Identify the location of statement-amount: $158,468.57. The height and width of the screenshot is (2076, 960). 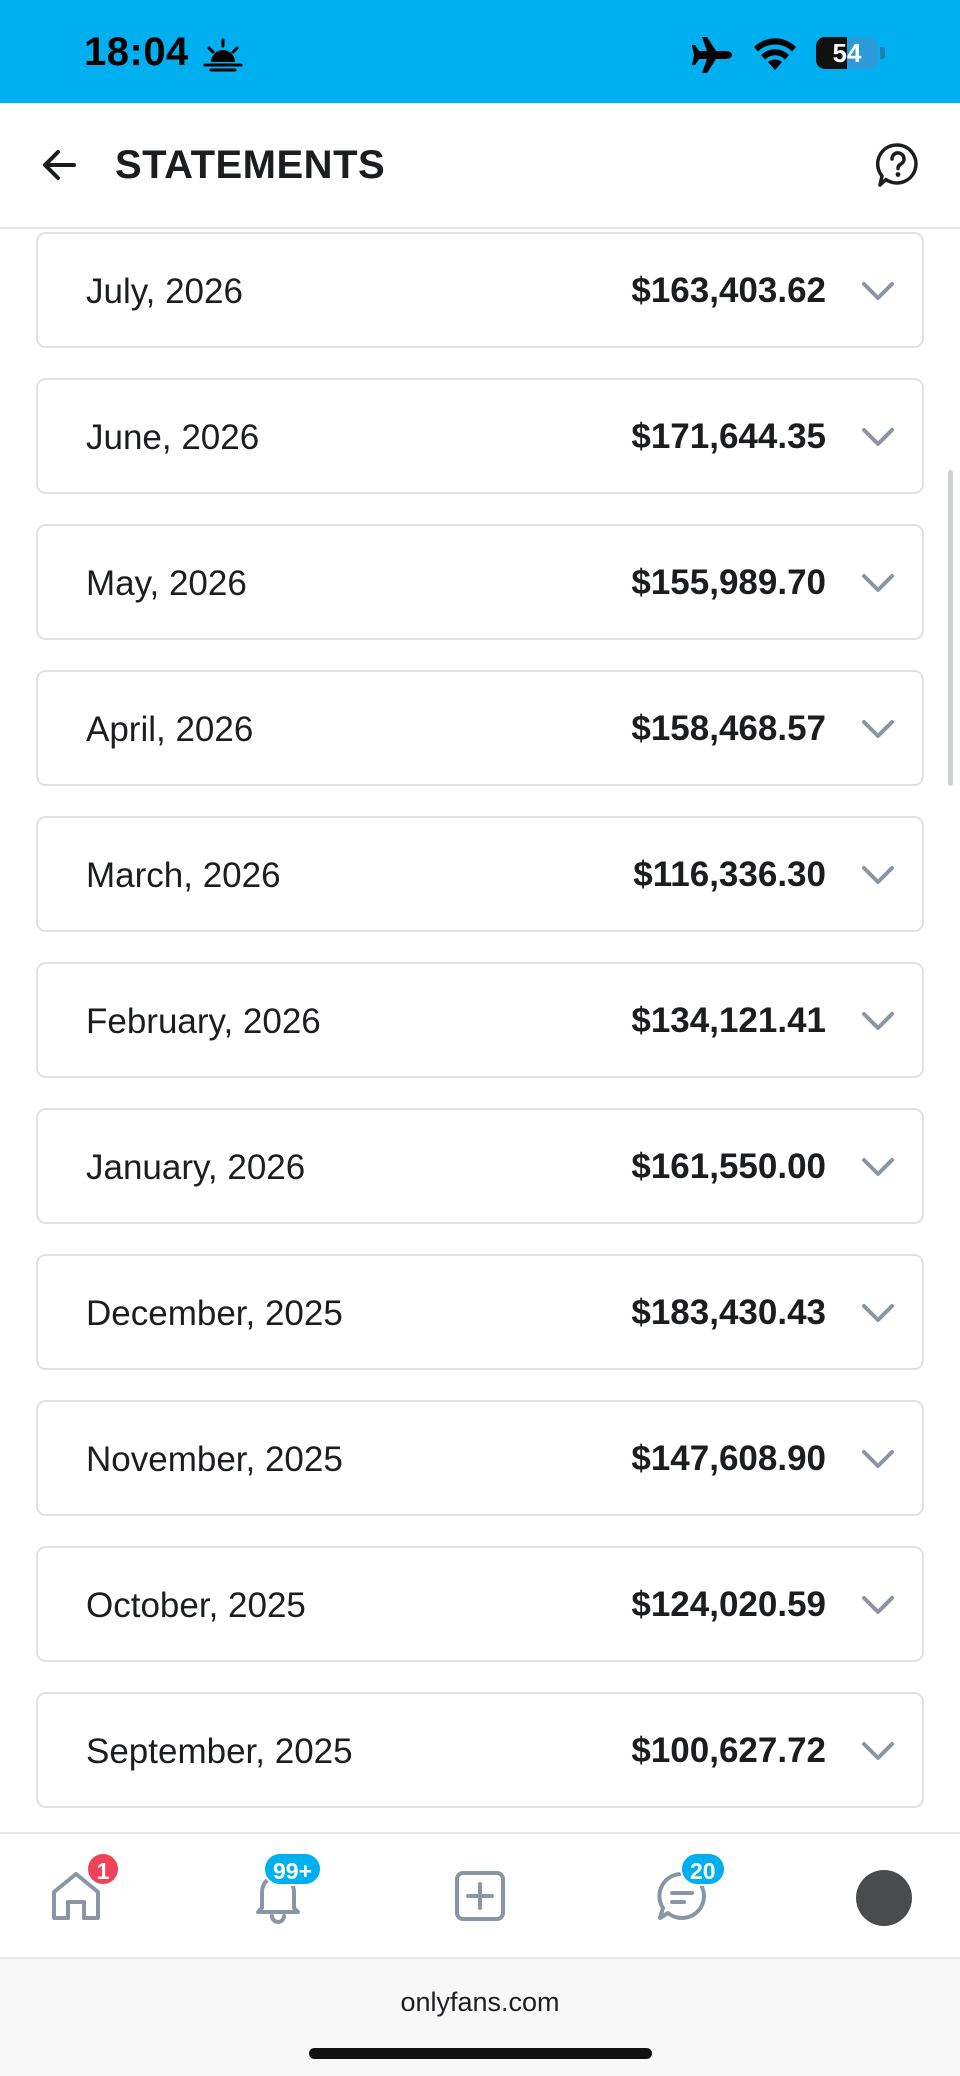
(728, 728).